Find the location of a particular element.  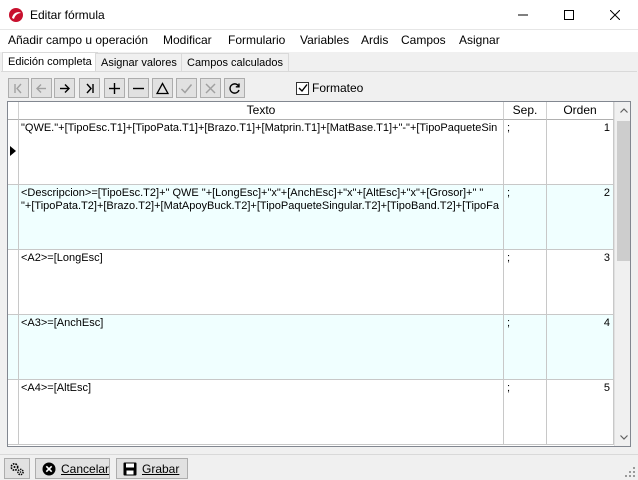

table-row: <A3>=[AnchEsc] ; 4 is located at coordinates (311, 347).